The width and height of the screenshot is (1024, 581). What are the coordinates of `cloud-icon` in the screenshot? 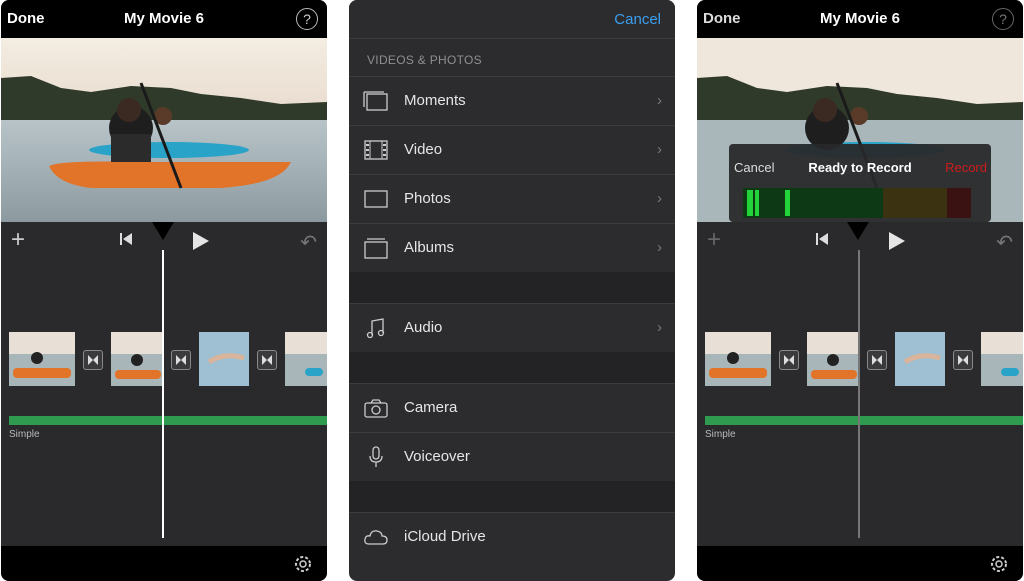 It's located at (376, 537).